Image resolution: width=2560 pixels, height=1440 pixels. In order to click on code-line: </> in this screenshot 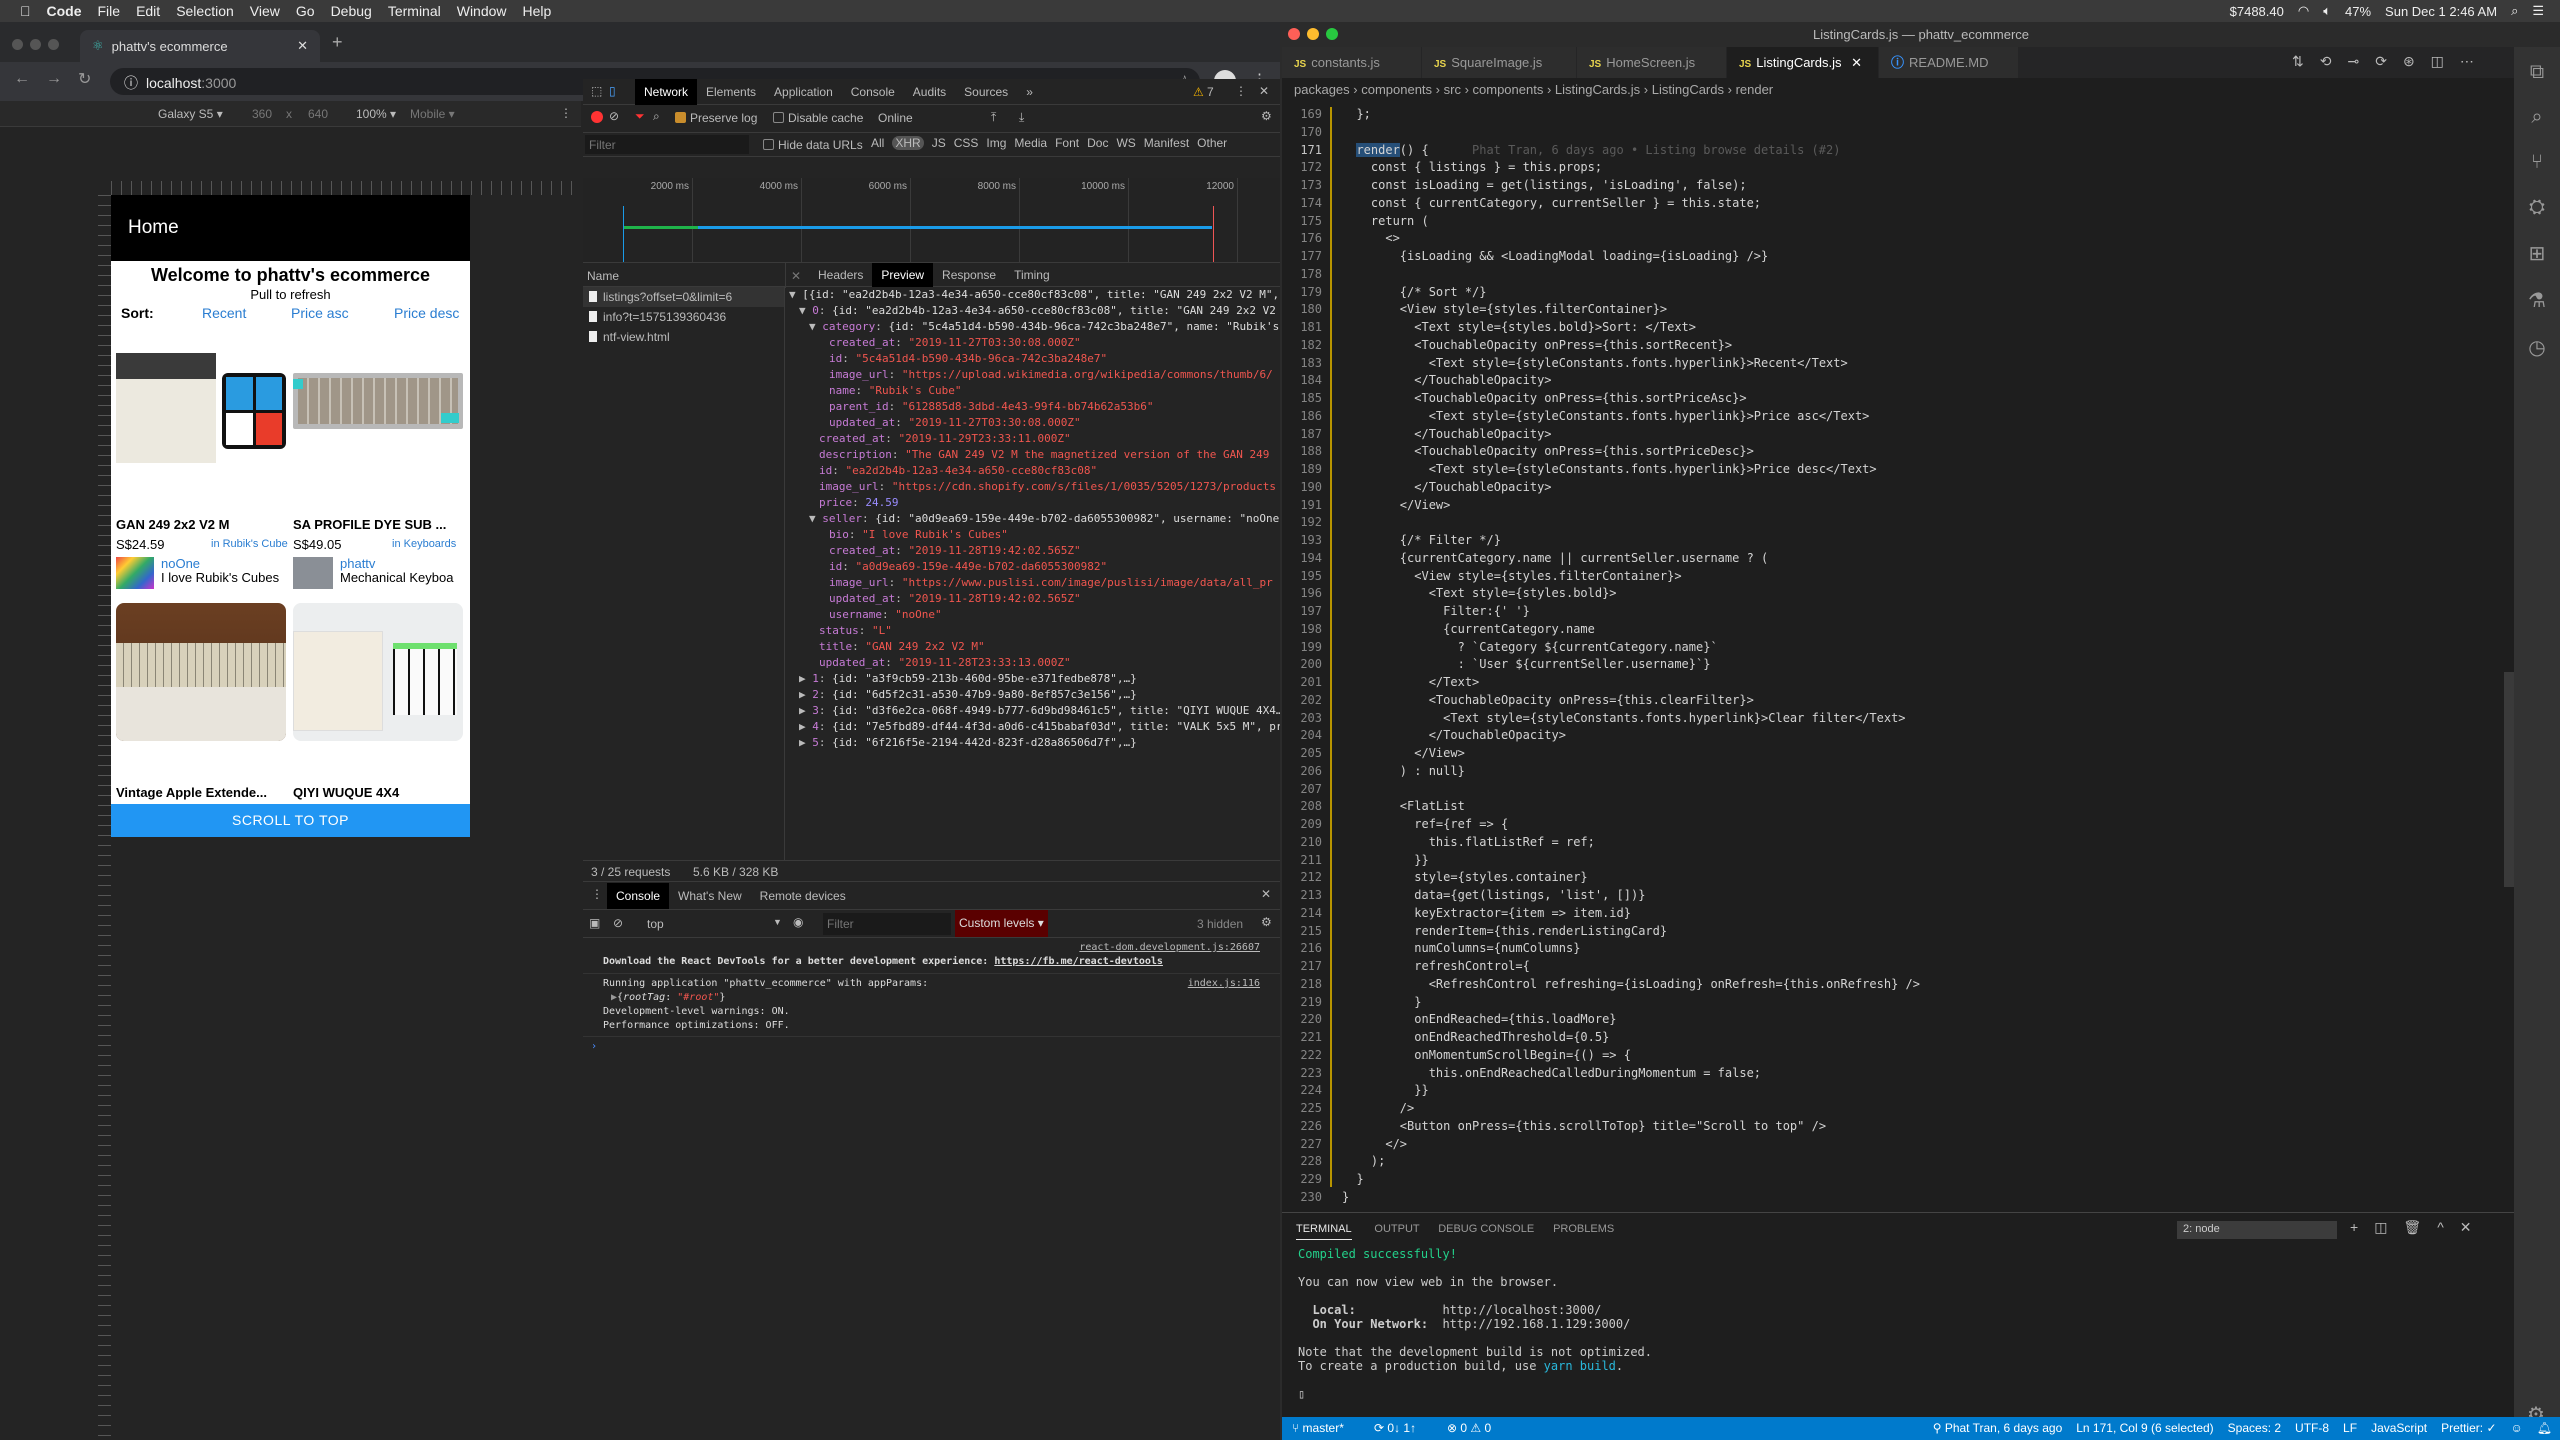, I will do `click(1374, 1144)`.